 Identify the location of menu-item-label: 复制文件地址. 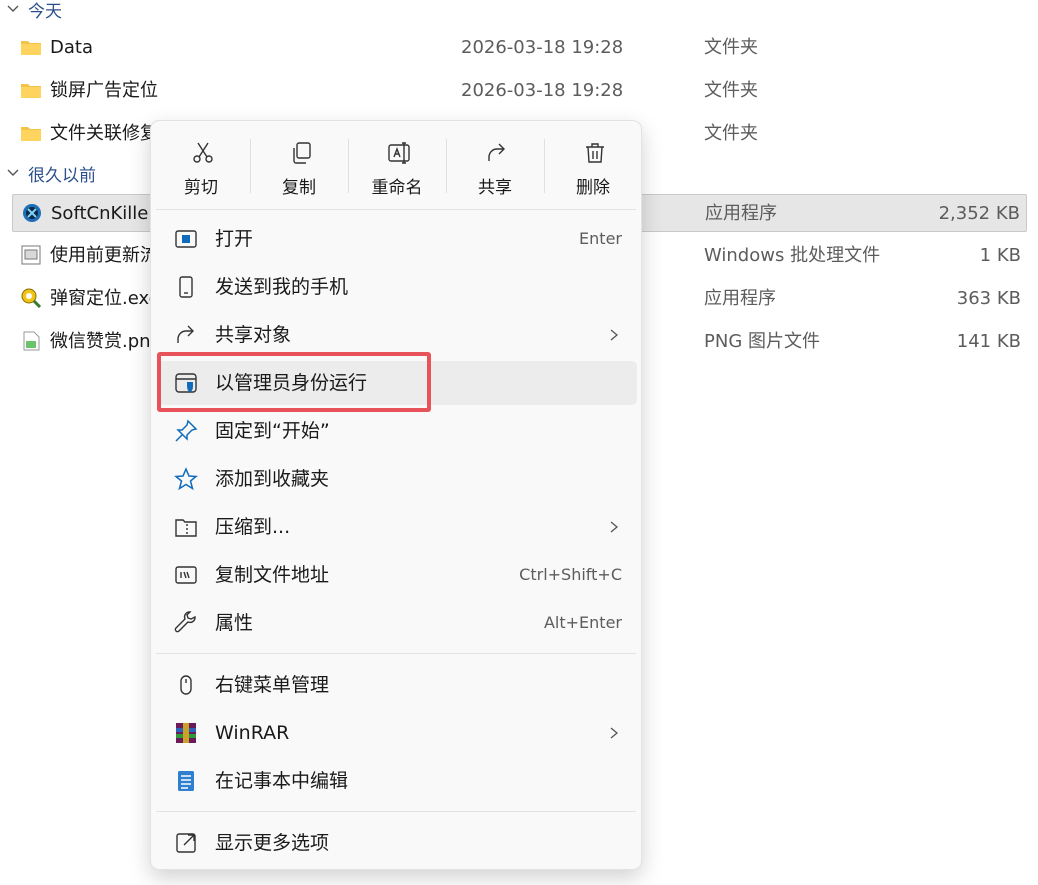
(272, 575).